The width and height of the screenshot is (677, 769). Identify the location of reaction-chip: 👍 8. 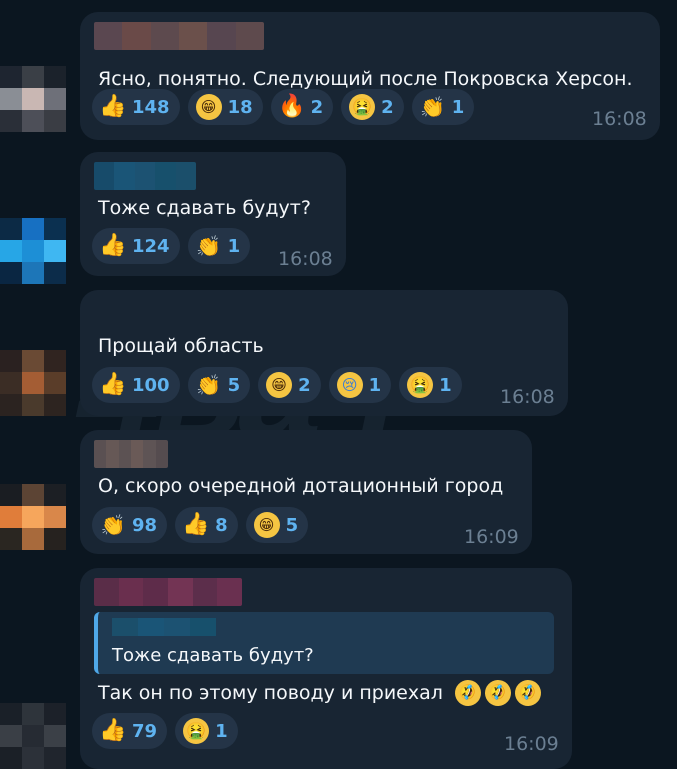
(206, 525).